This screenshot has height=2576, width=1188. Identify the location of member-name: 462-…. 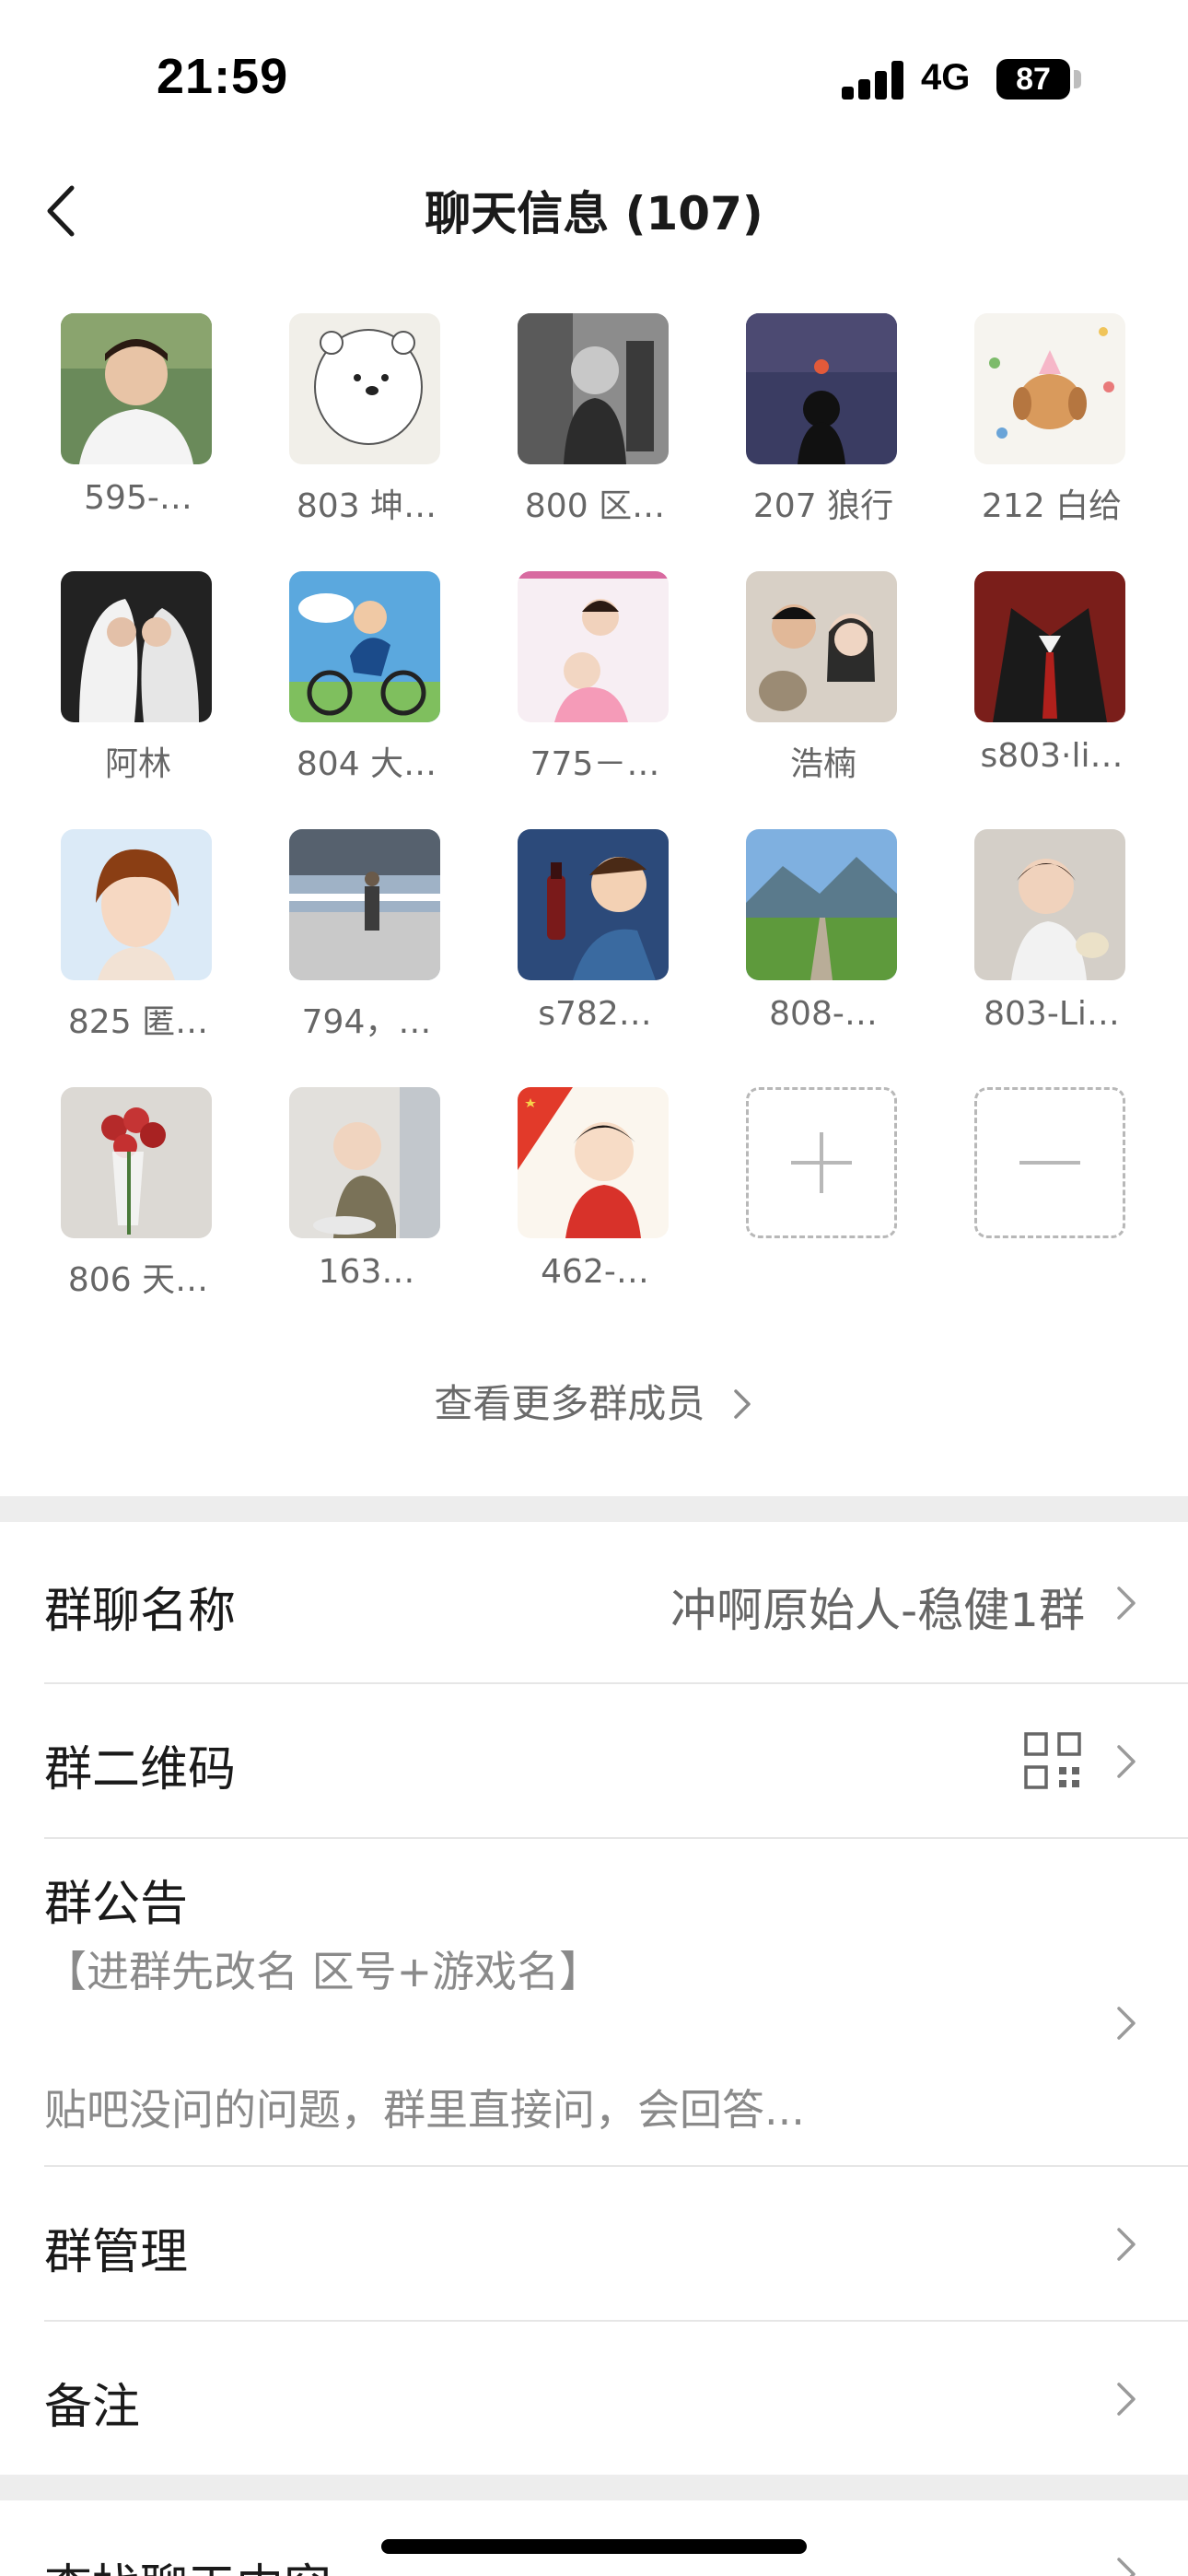
(595, 1272).